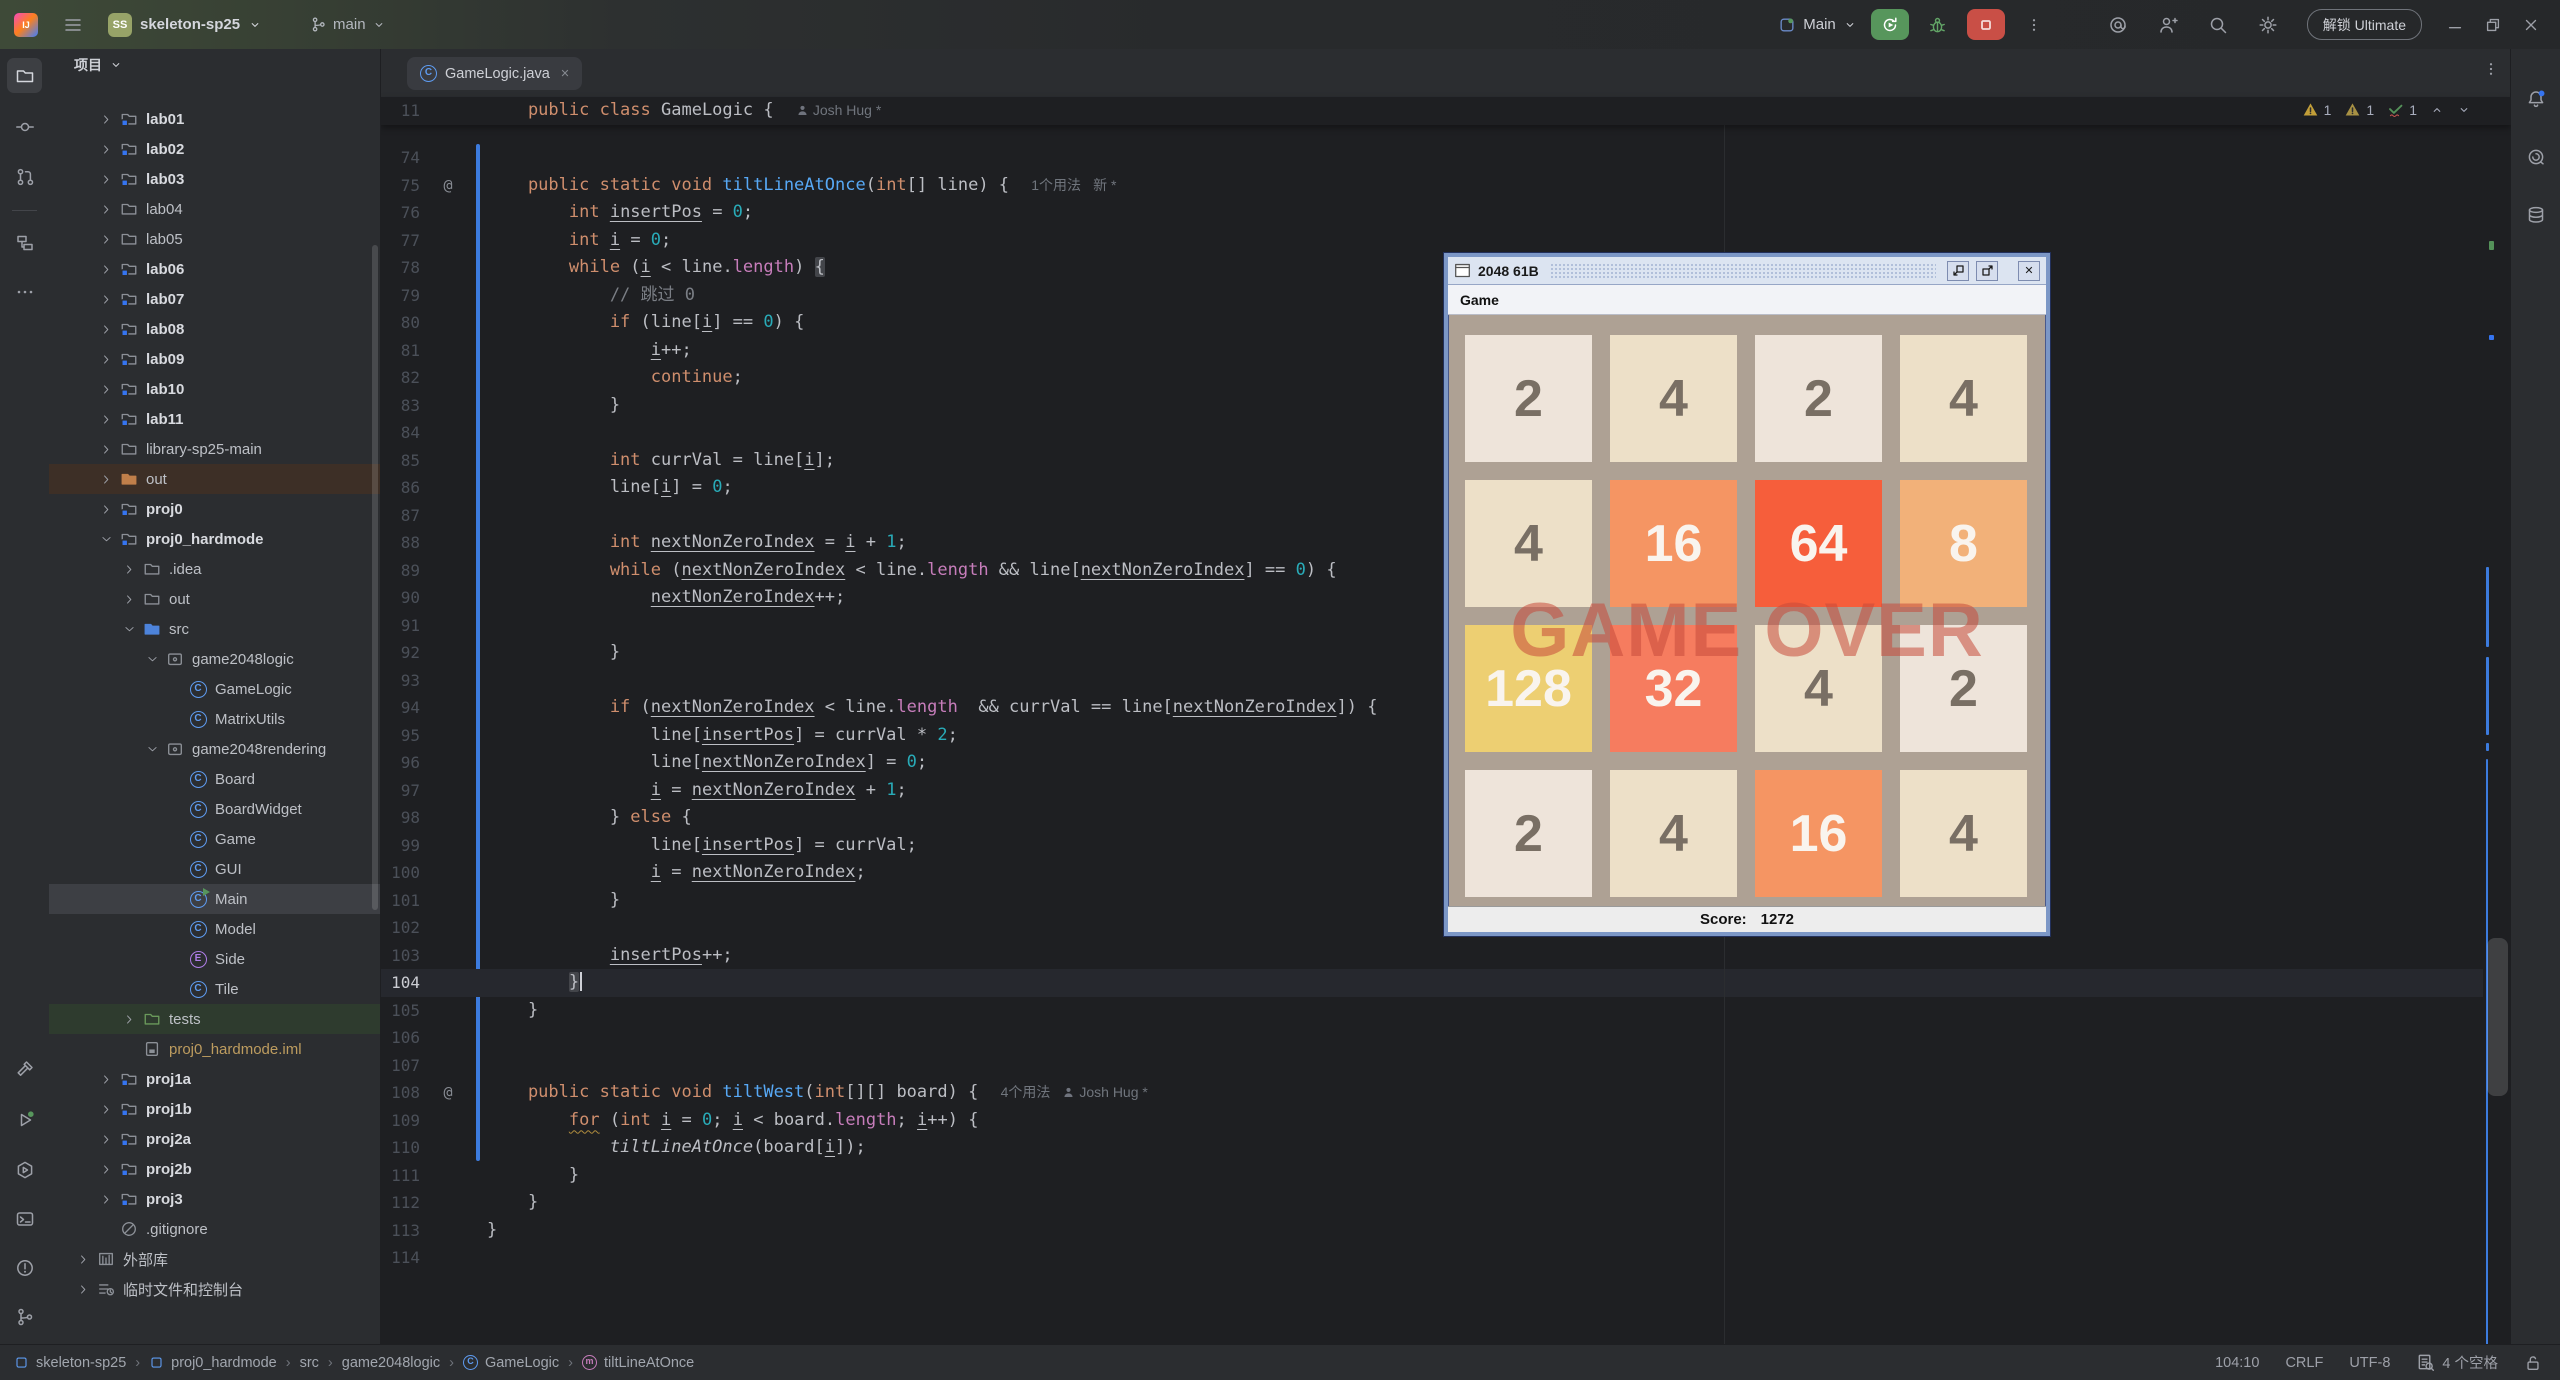 The width and height of the screenshot is (2560, 1380). Describe the element at coordinates (214, 869) in the screenshot. I see `tree-item-GUI: C GUI` at that location.